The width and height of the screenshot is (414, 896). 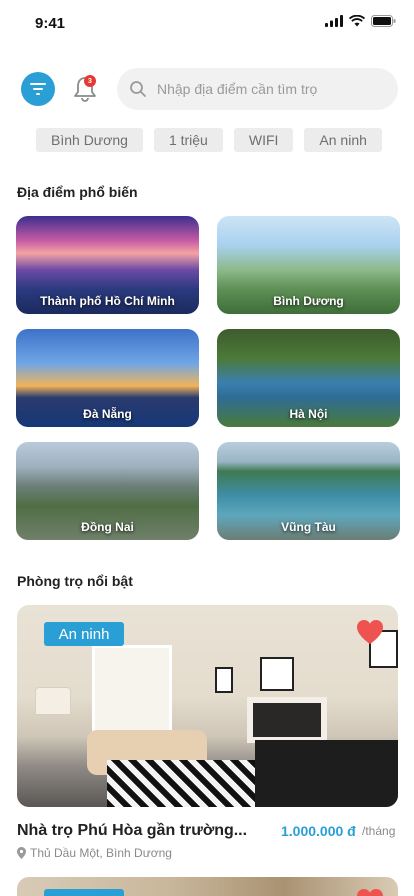 I want to click on place-card-ho-chi-minh: Thành phố Hồ Chí Minh, so click(x=107, y=265).